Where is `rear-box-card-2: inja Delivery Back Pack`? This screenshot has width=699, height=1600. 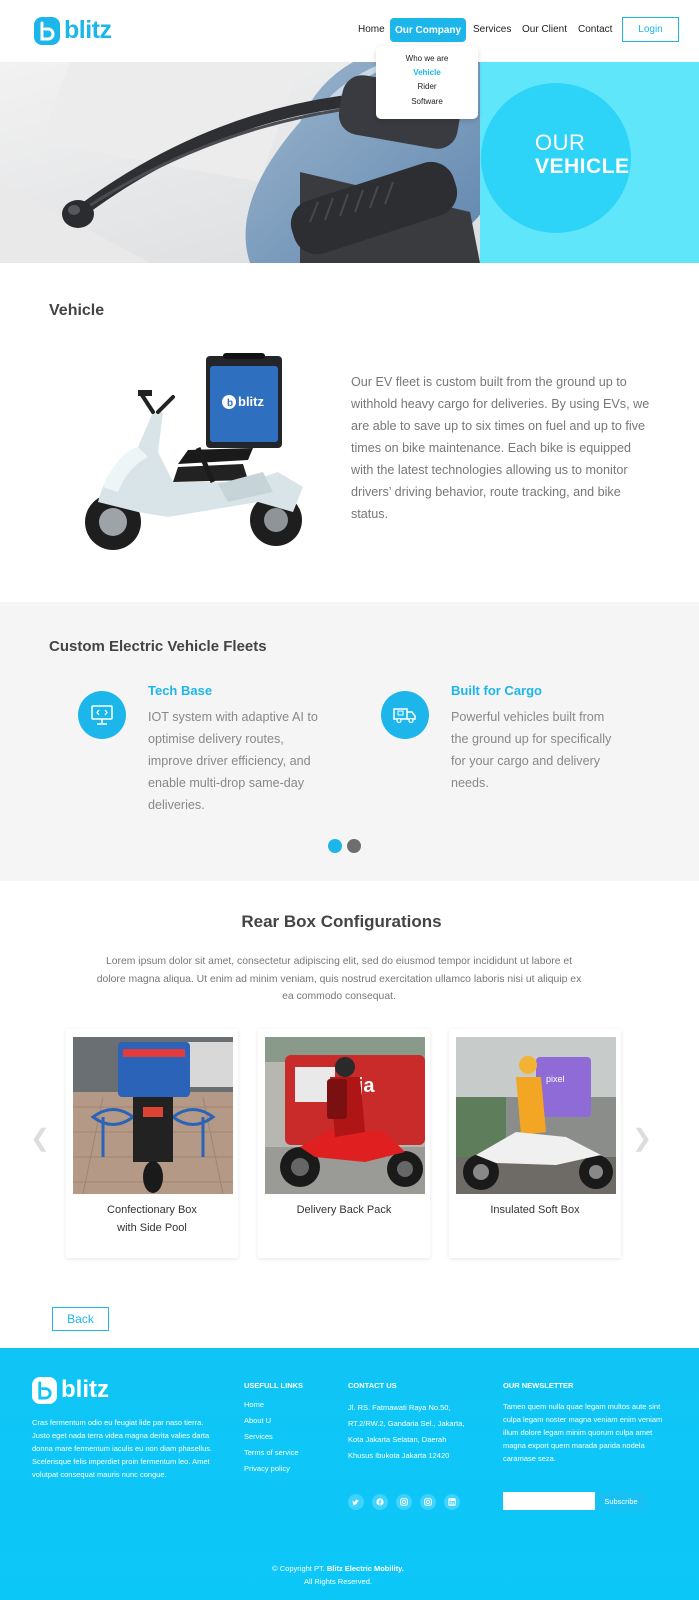 rear-box-card-2: inja Delivery Back Pack is located at coordinates (344, 1143).